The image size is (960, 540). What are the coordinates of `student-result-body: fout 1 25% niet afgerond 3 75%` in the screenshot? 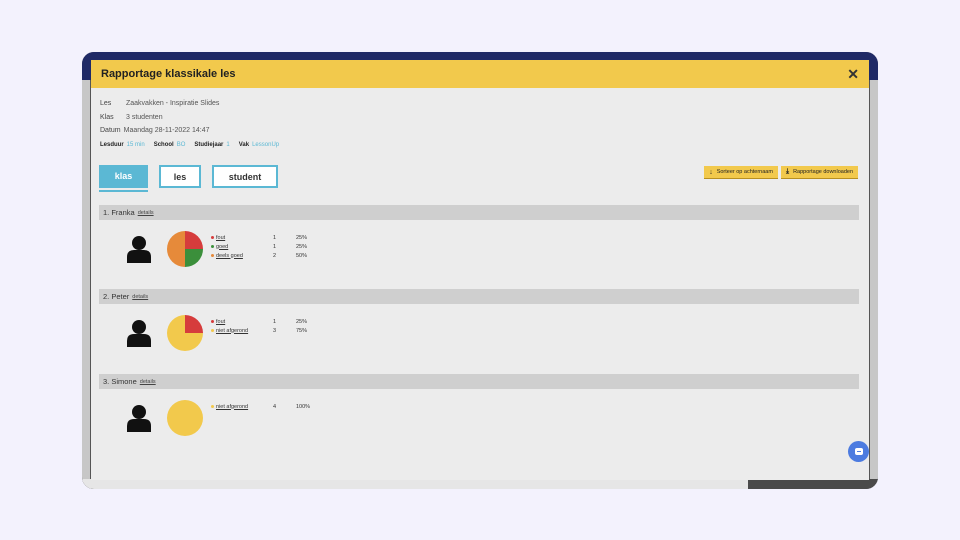 It's located at (479, 339).